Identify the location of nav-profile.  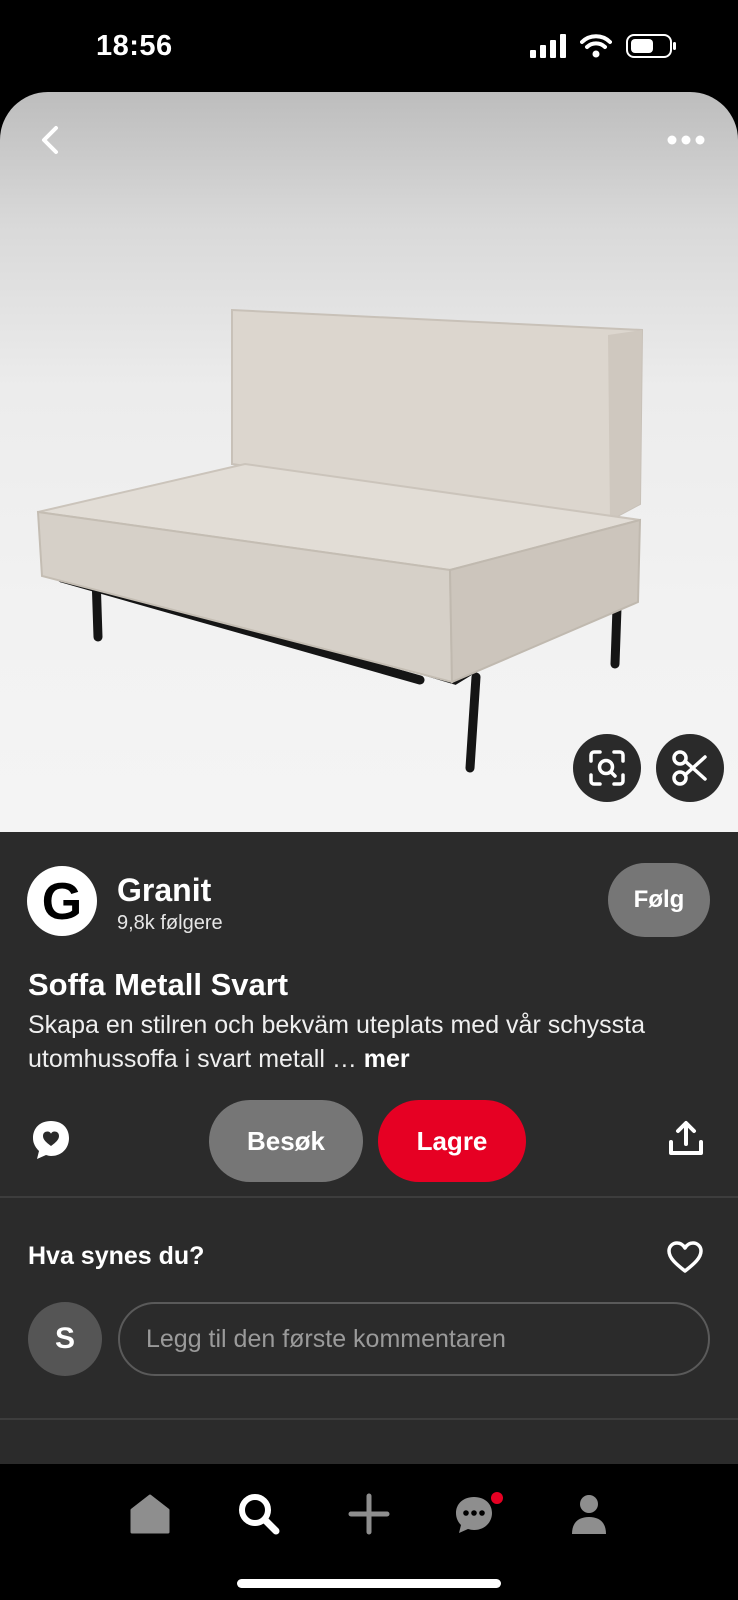
(589, 1514).